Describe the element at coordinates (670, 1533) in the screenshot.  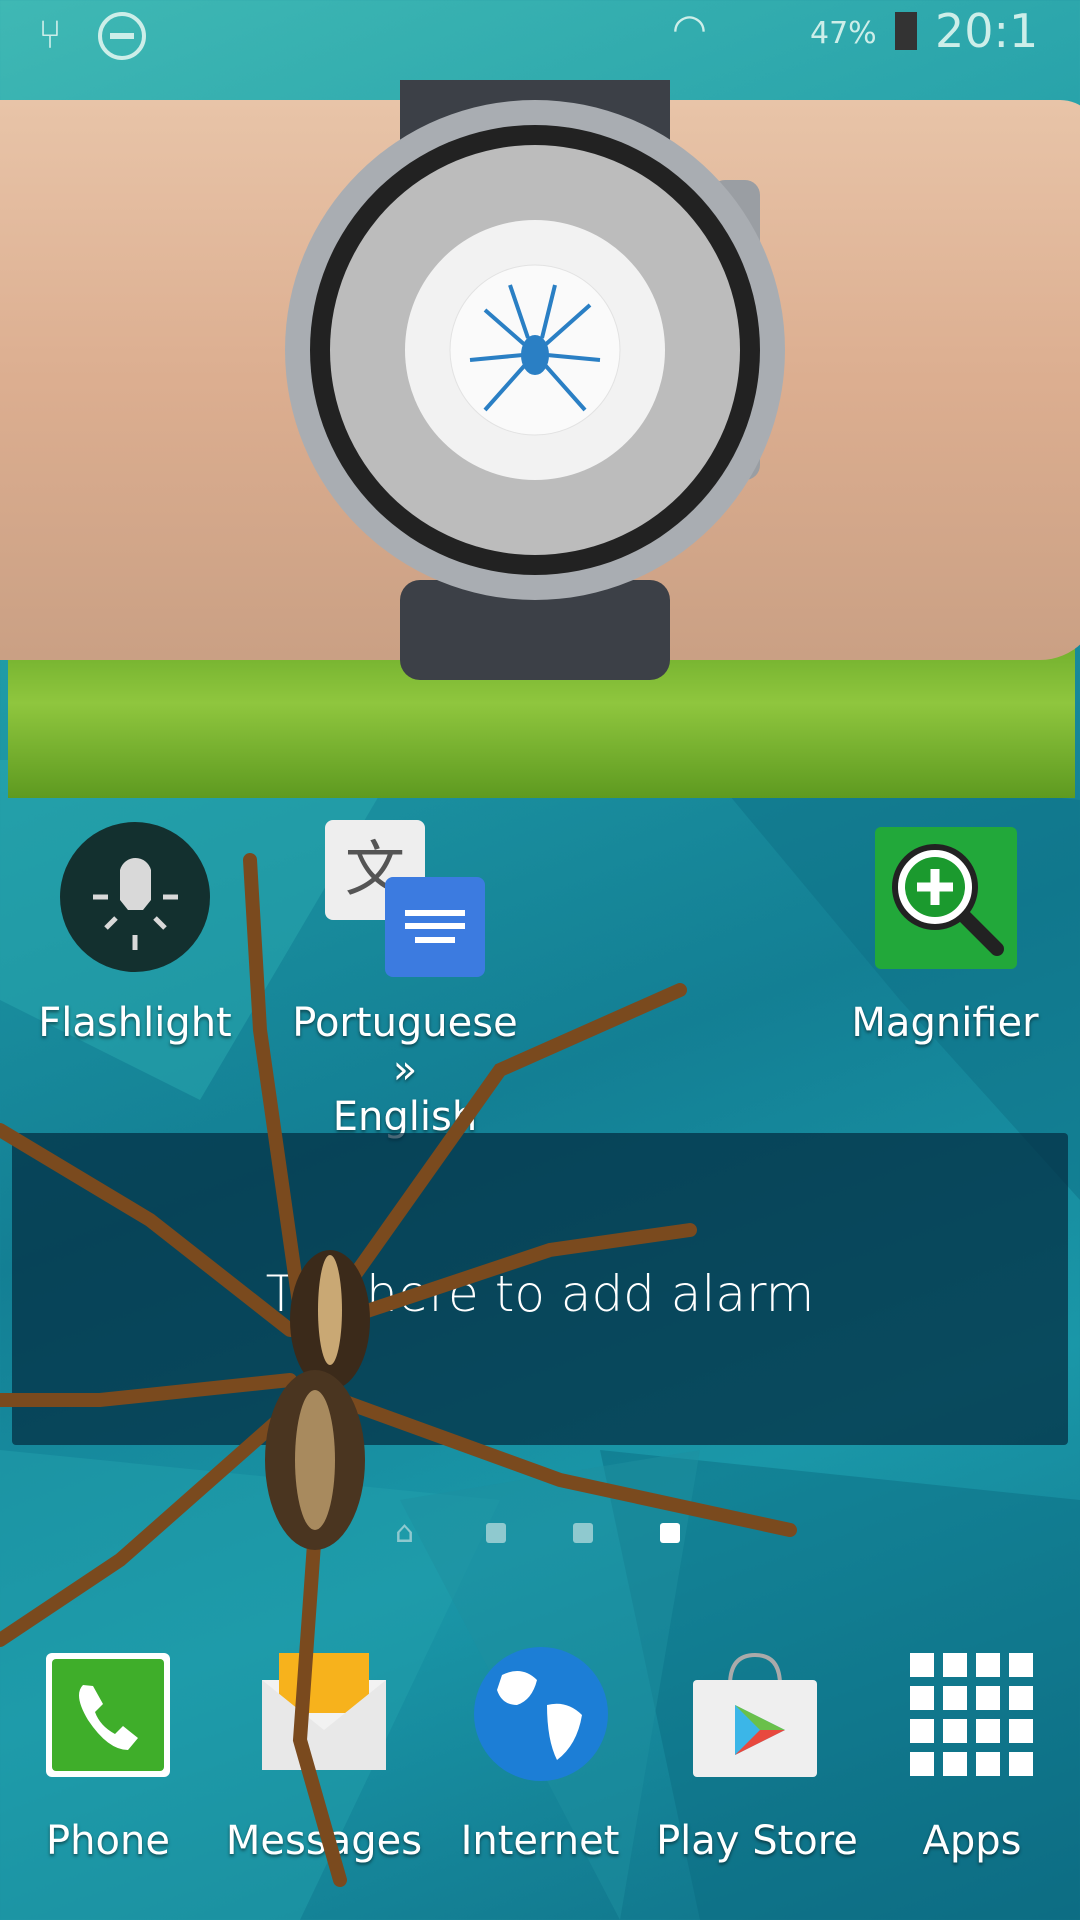
I see `page-dot-active` at that location.